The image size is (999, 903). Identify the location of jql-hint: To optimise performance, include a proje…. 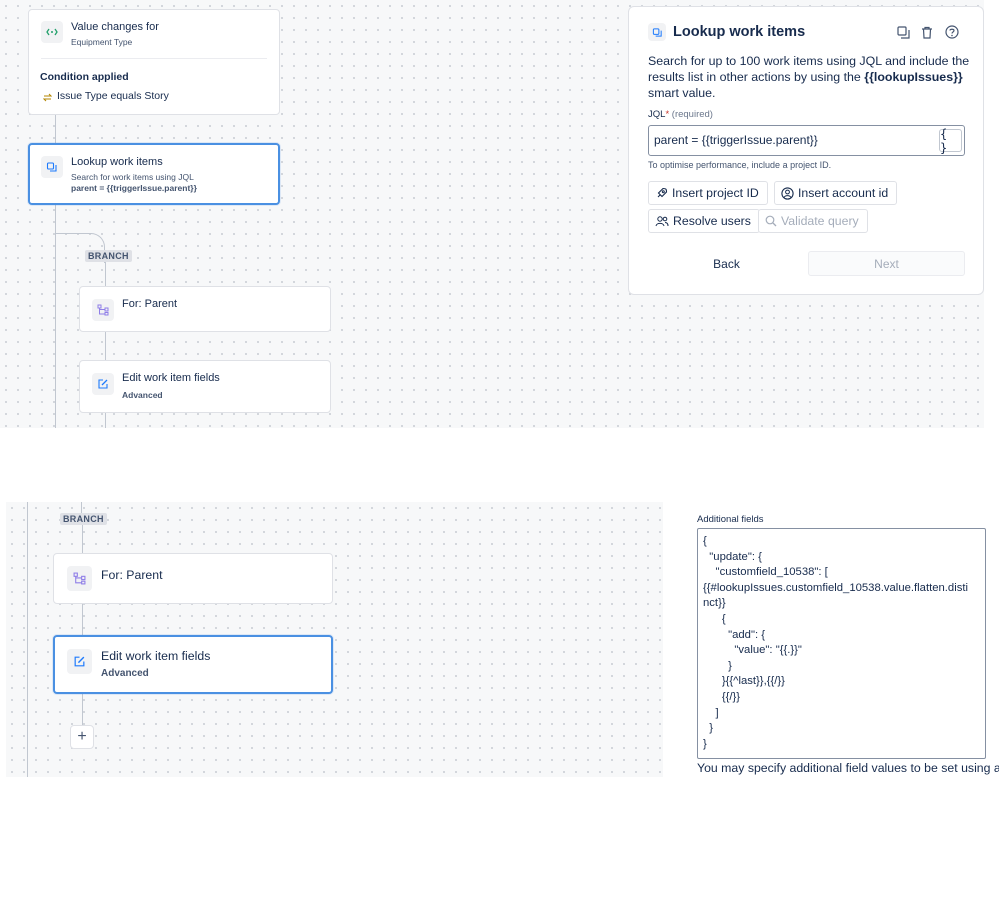
(740, 165).